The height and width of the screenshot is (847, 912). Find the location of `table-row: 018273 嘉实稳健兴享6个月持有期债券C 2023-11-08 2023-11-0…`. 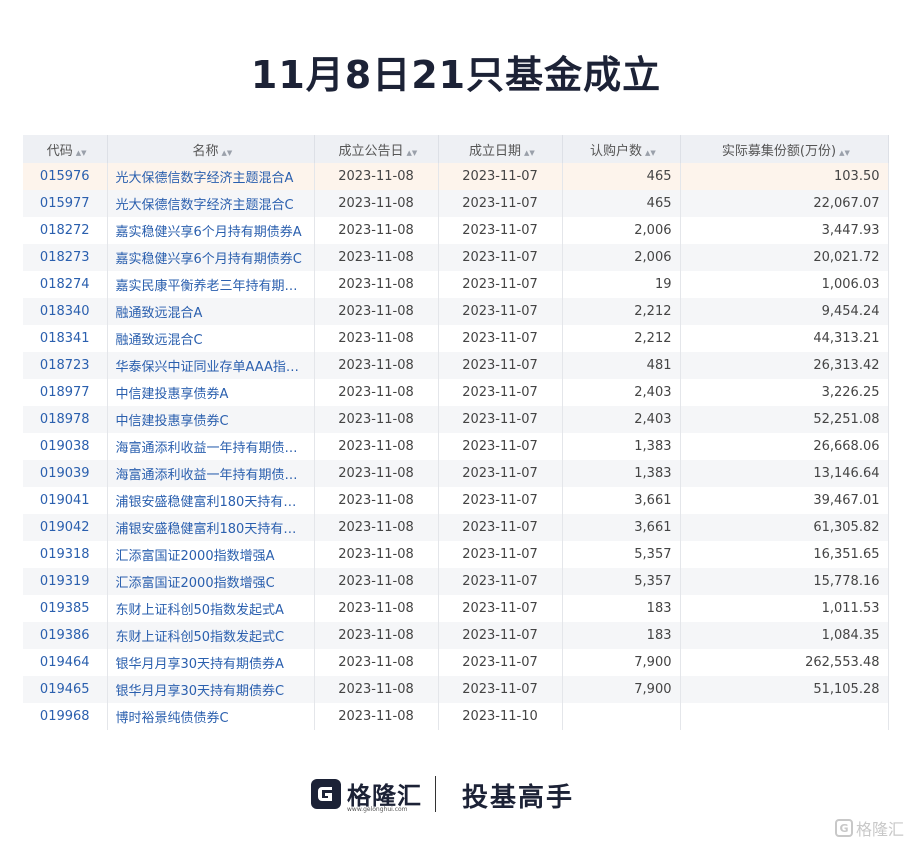

table-row: 018273 嘉实稳健兴享6个月持有期债券C 2023-11-08 2023-11-0… is located at coordinates (456, 257).